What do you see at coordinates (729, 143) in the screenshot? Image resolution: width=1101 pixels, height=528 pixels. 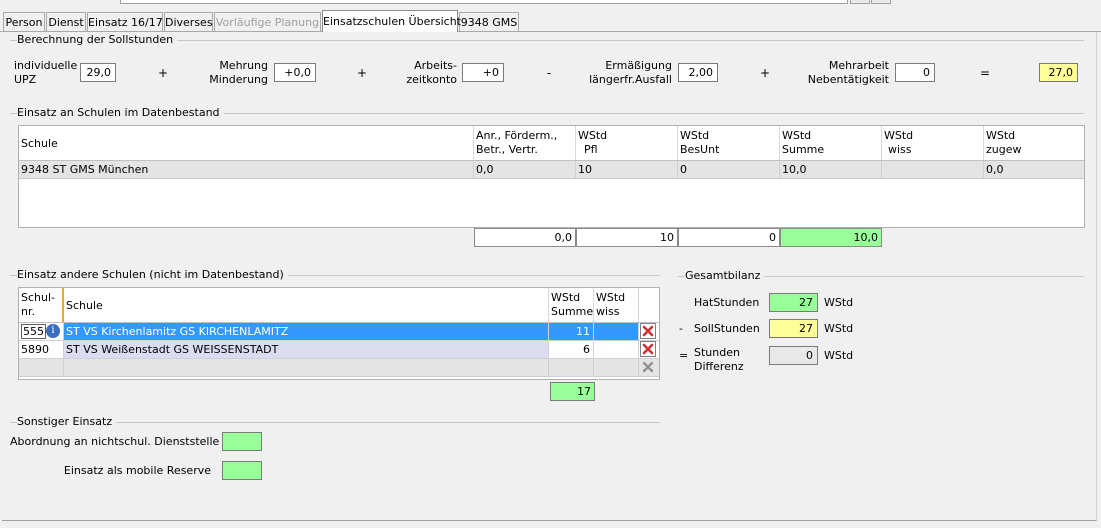 I see `column-header-wstd-besunt: WStd BesUnt` at bounding box center [729, 143].